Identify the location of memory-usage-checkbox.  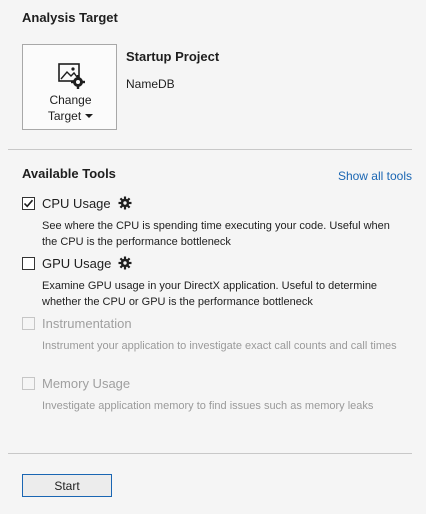
(28, 383).